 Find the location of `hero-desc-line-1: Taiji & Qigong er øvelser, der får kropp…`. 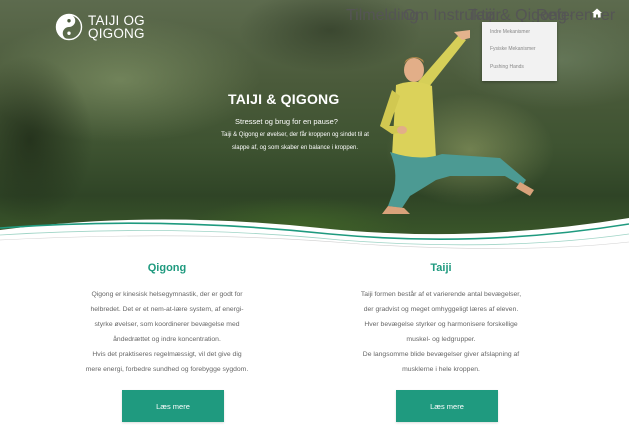

hero-desc-line-1: Taiji & Qigong er øvelser, der får kropp… is located at coordinates (295, 135).